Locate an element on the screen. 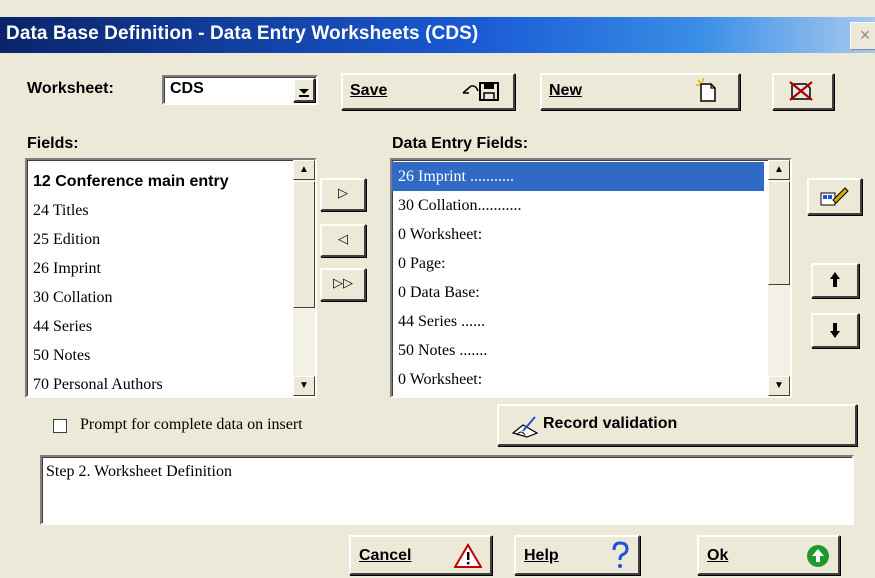 The width and height of the screenshot is (875, 578). fields-scrollbar: ▲ ▼ is located at coordinates (304, 278).